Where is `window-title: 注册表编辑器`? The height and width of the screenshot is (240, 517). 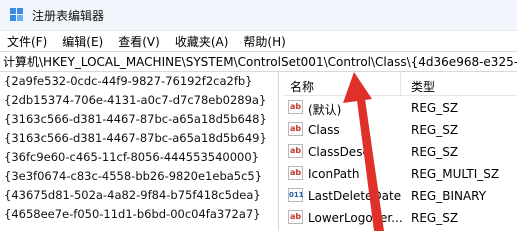
window-title: 注册表编辑器 is located at coordinates (68, 15).